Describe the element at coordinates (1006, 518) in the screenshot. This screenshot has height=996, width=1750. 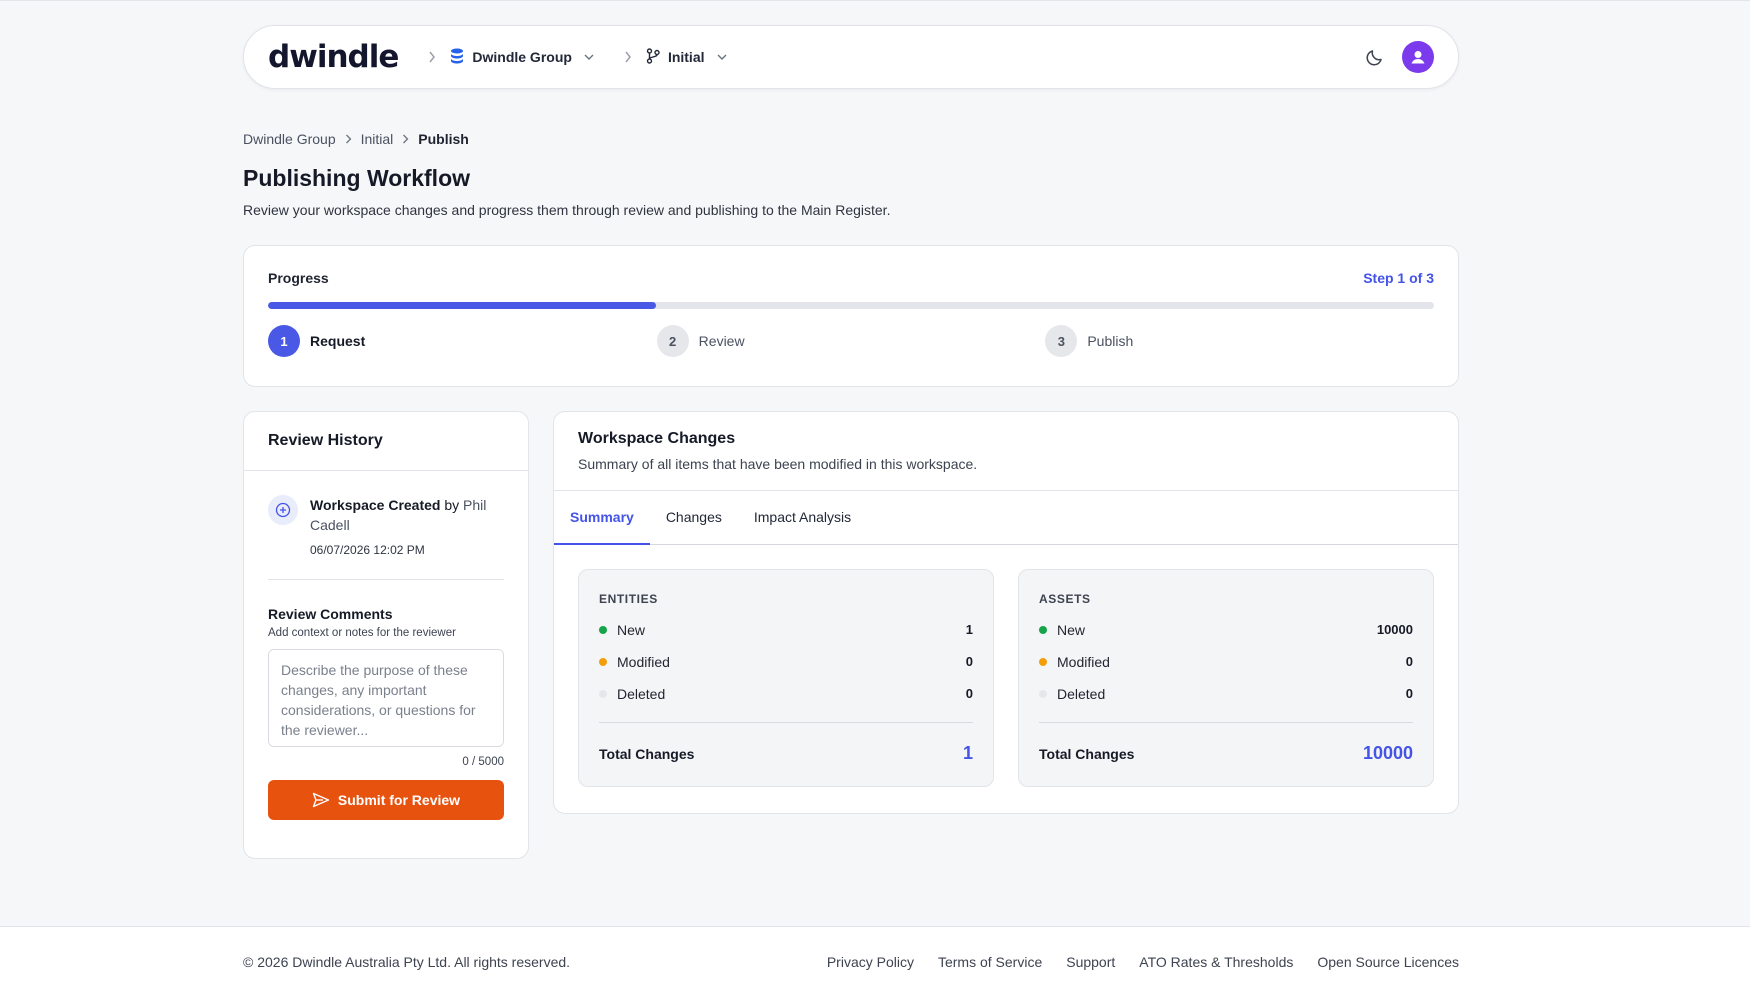
I see `tab-bar: Summary Changes Impact Analysis` at that location.